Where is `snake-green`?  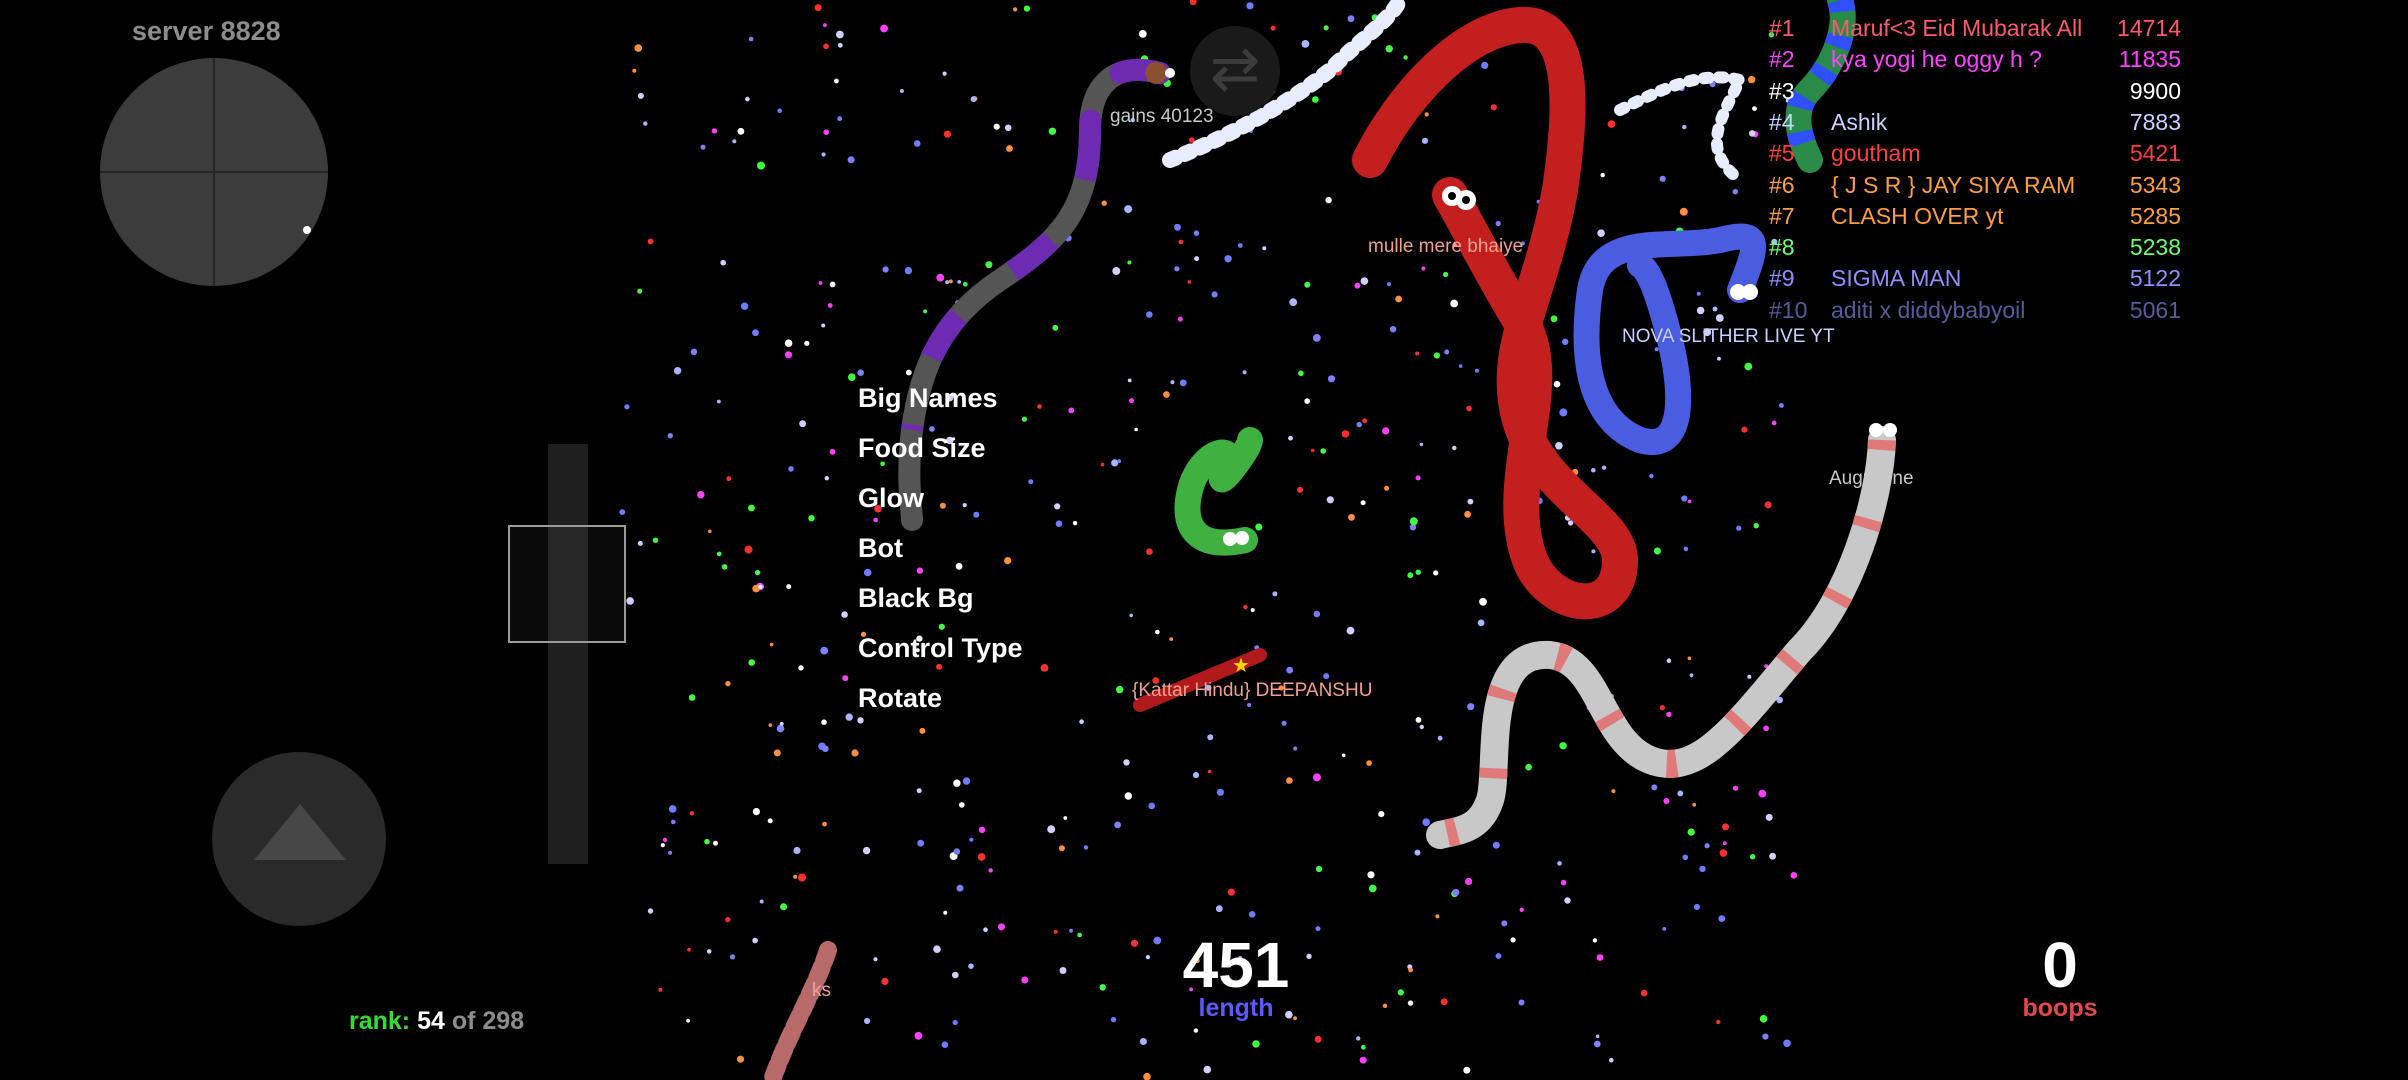 snake-green is located at coordinates (1218, 491).